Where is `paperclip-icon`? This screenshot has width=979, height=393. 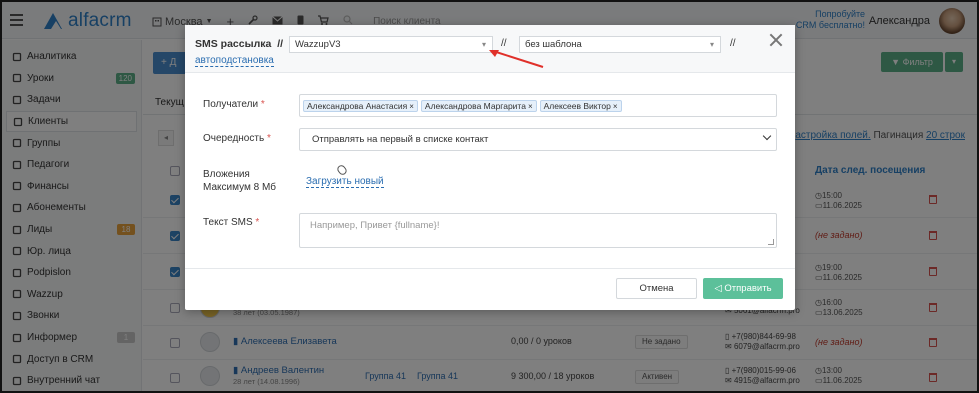 paperclip-icon is located at coordinates (342, 170).